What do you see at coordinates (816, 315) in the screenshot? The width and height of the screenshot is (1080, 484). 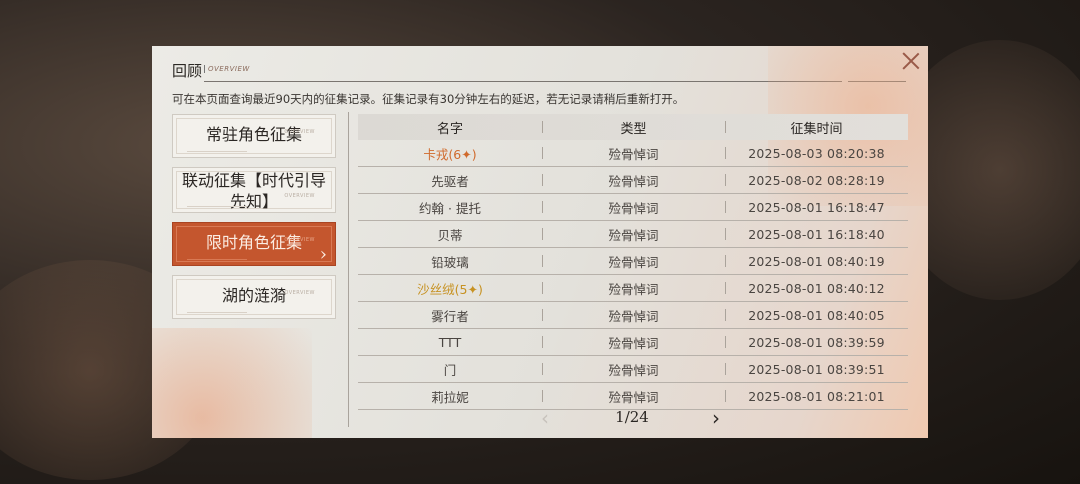 I see `cell-time: 2025-08-01 08:40:05` at bounding box center [816, 315].